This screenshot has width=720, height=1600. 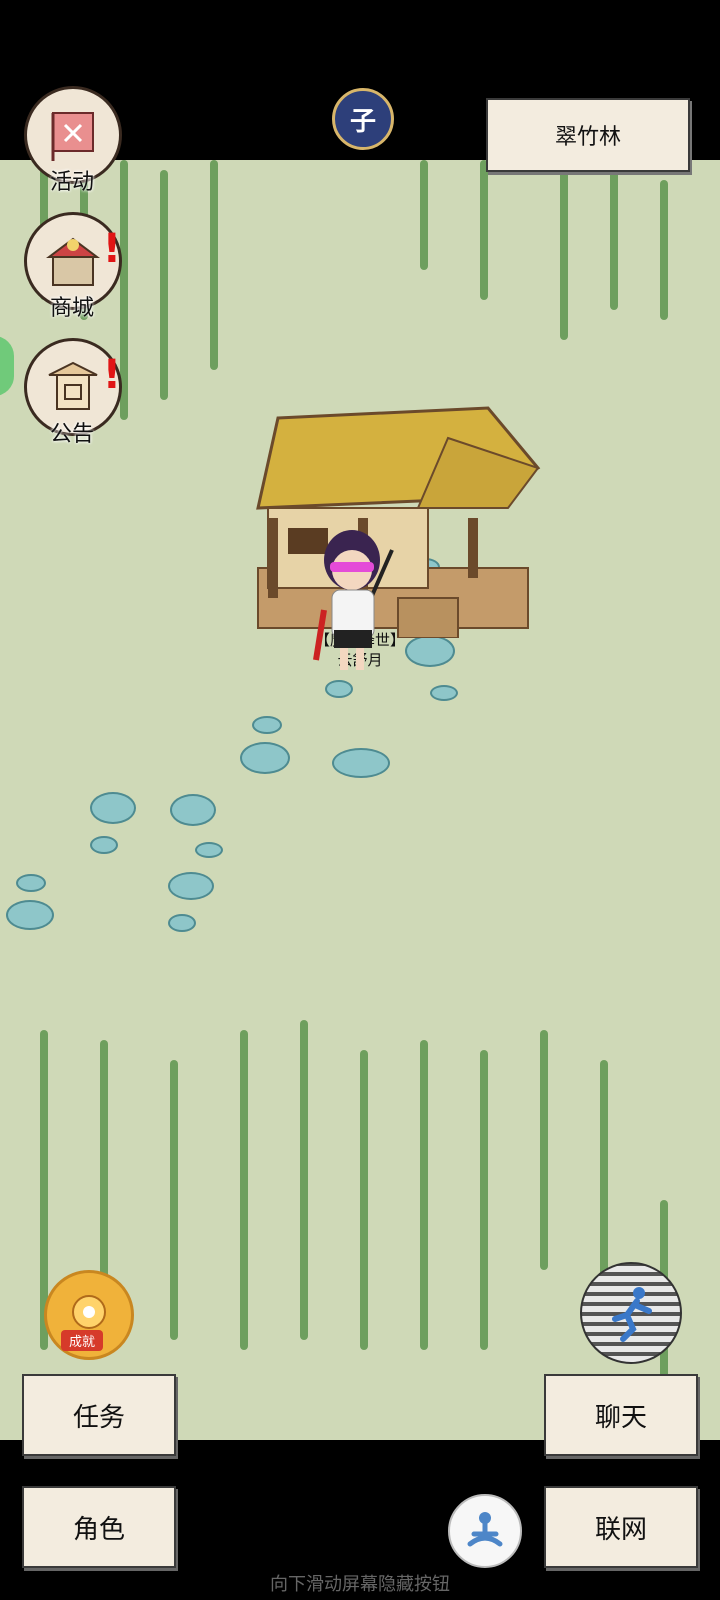 I want to click on meditation-icon, so click(x=485, y=1529).